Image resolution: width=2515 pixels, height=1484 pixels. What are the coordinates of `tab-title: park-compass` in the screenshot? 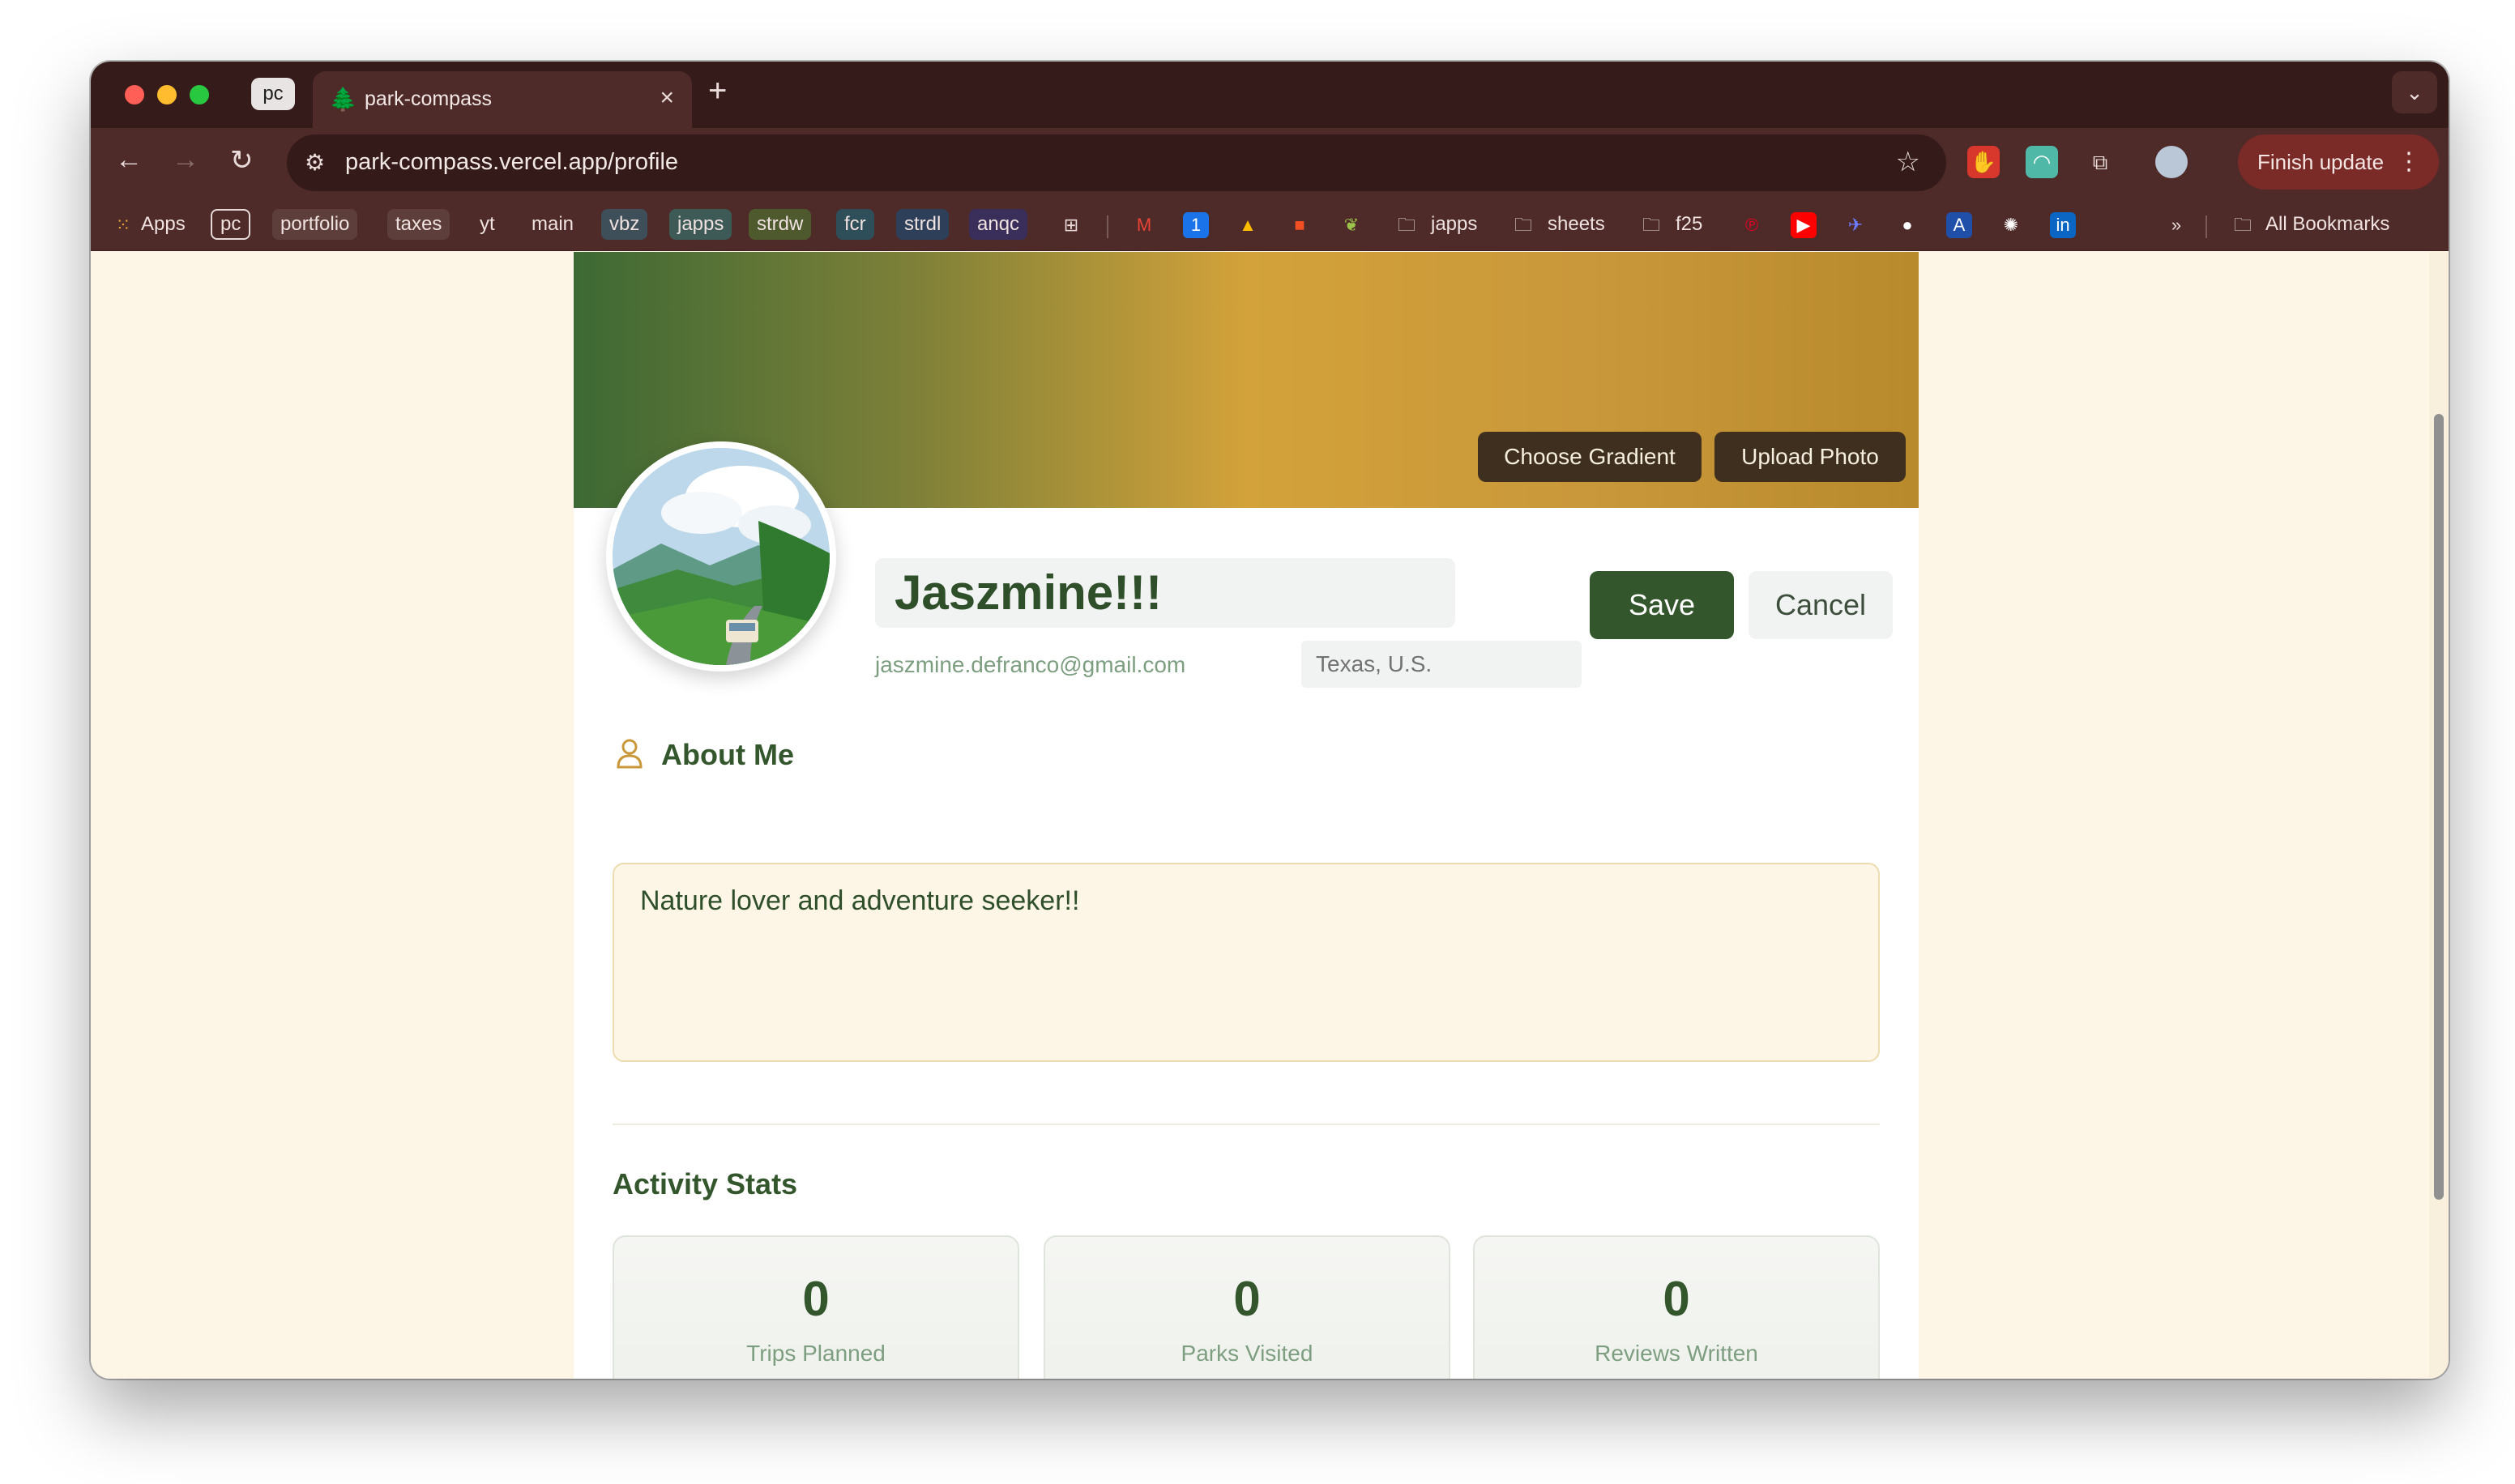 It's located at (428, 98).